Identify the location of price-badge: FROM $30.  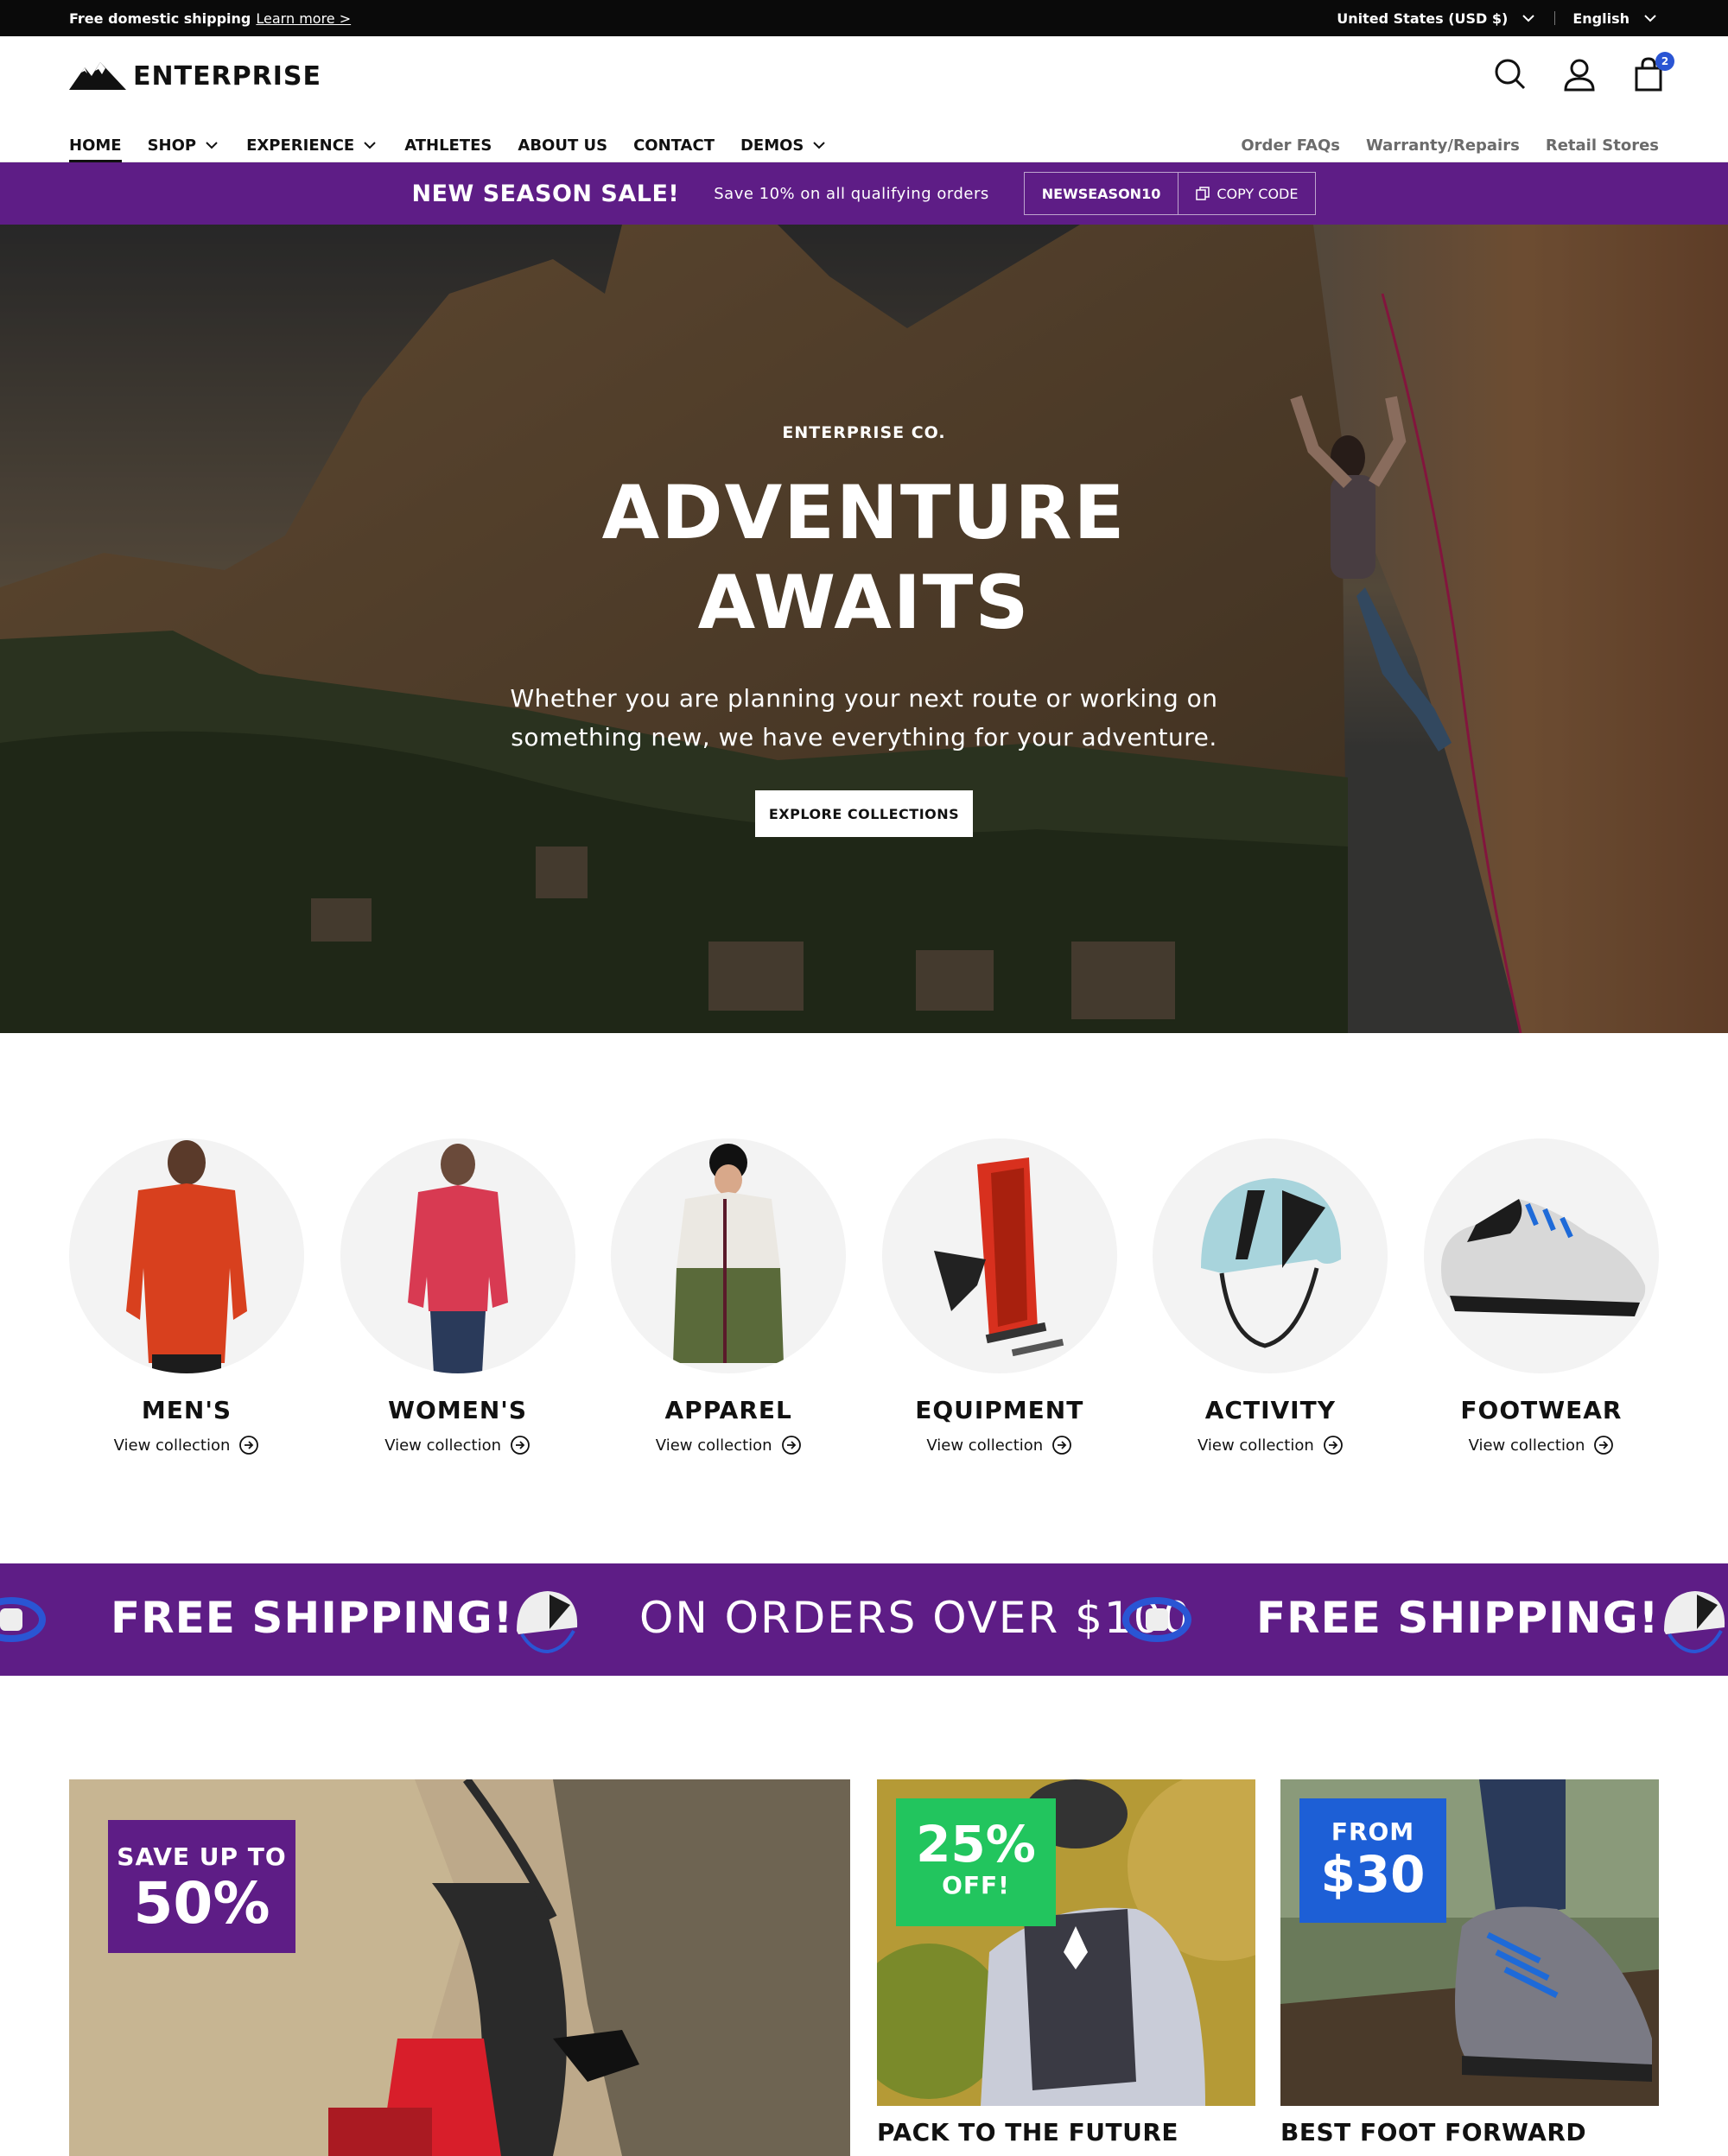
(1372, 1861).